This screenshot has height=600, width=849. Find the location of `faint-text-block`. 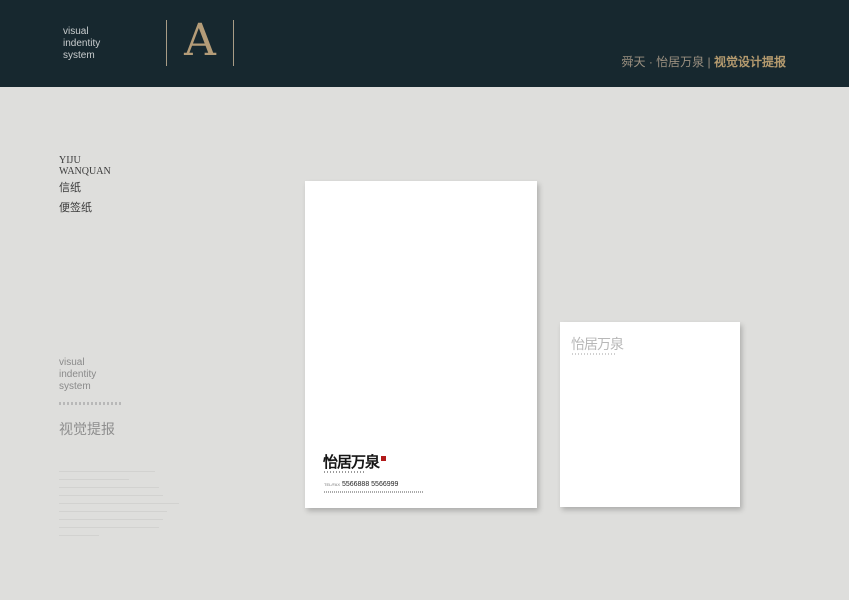

faint-text-block is located at coordinates (124, 507).